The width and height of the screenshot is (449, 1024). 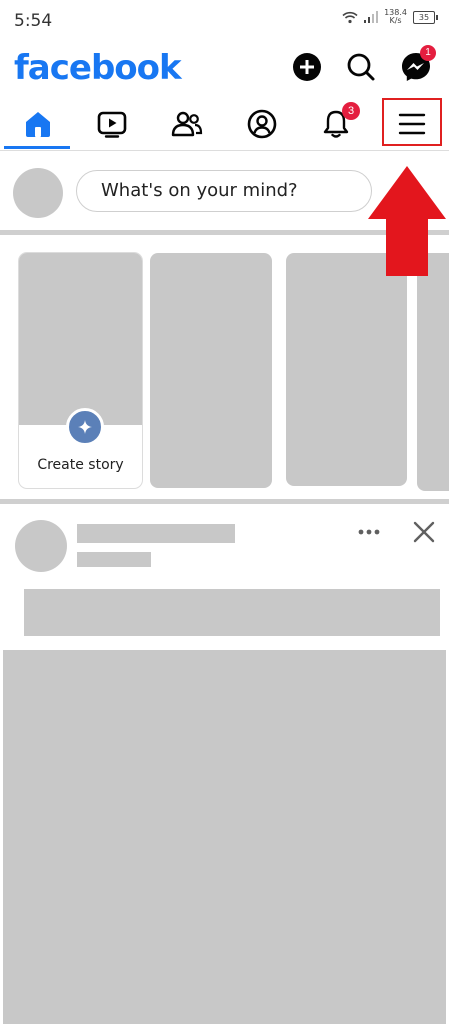 I want to click on messenger-button: 1, so click(x=418, y=64).